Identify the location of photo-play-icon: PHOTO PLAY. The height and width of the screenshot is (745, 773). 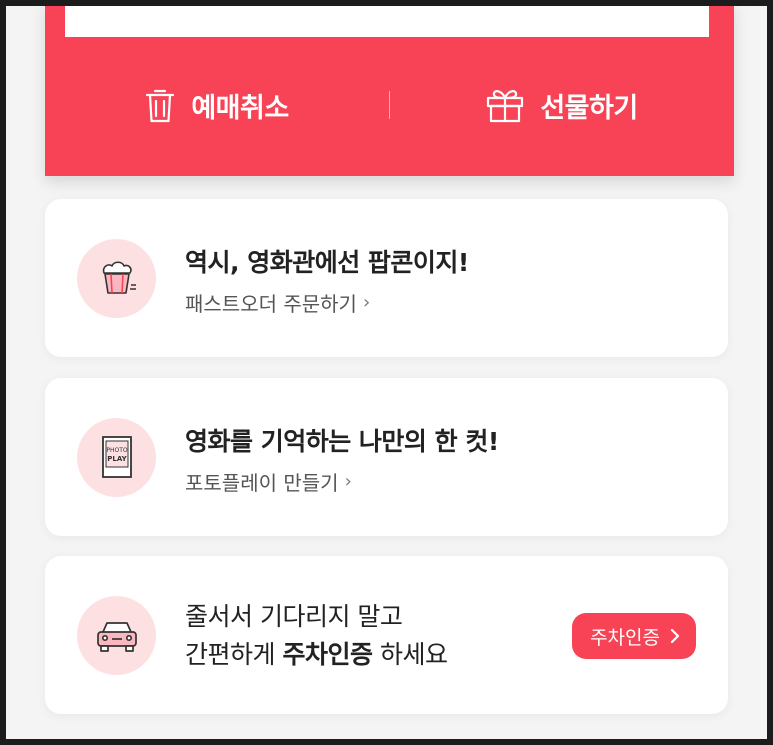
(116, 457).